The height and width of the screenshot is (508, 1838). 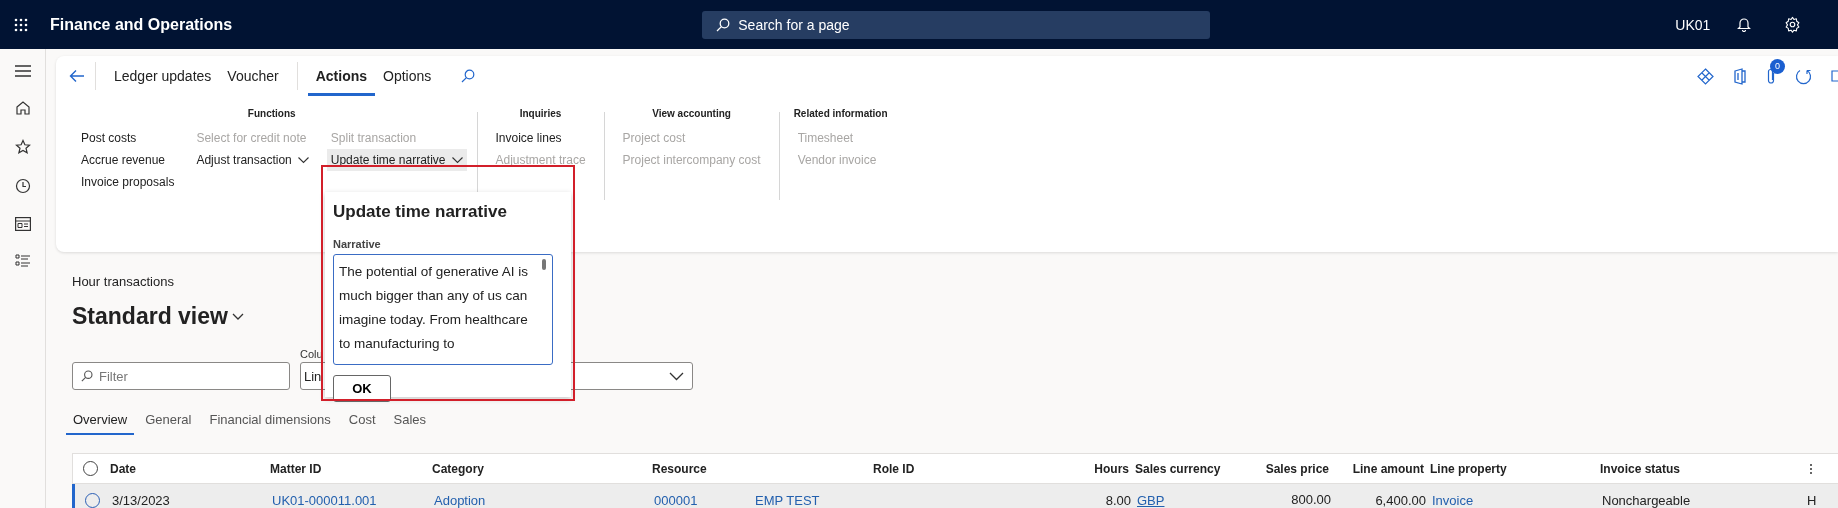 What do you see at coordinates (396, 160) in the screenshot?
I see `ribbon-action: Update time narrative` at bounding box center [396, 160].